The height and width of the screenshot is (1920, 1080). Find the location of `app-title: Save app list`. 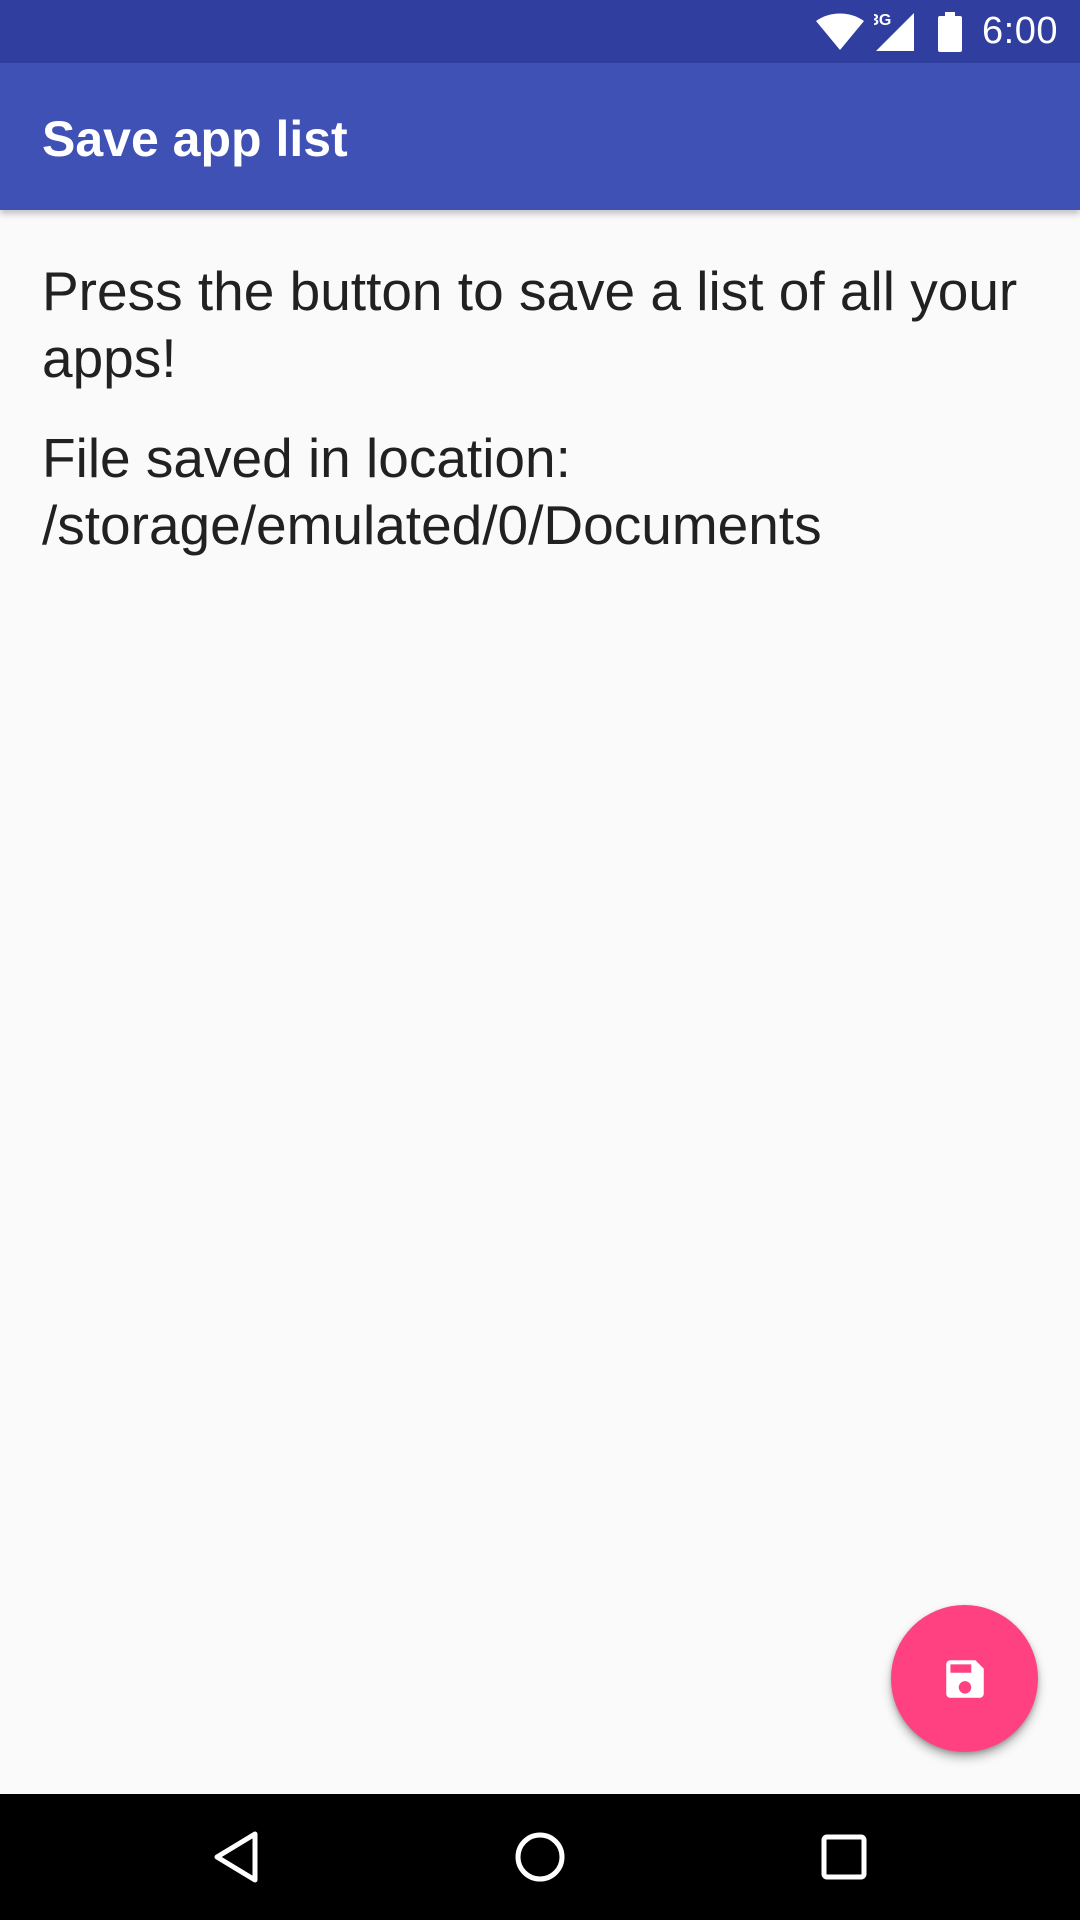

app-title: Save app list is located at coordinates (195, 139).